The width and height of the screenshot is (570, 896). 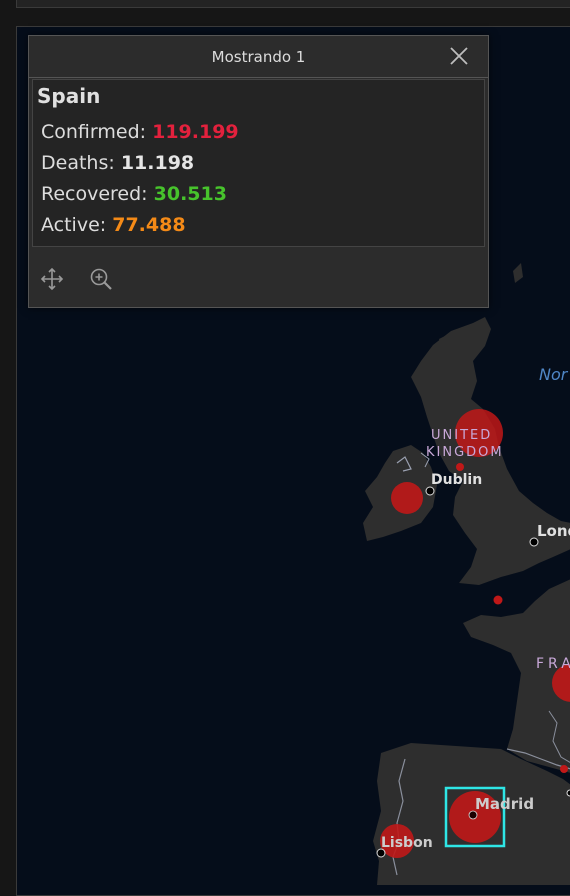 What do you see at coordinates (407, 843) in the screenshot?
I see `label-lisbon: Lisbon` at bounding box center [407, 843].